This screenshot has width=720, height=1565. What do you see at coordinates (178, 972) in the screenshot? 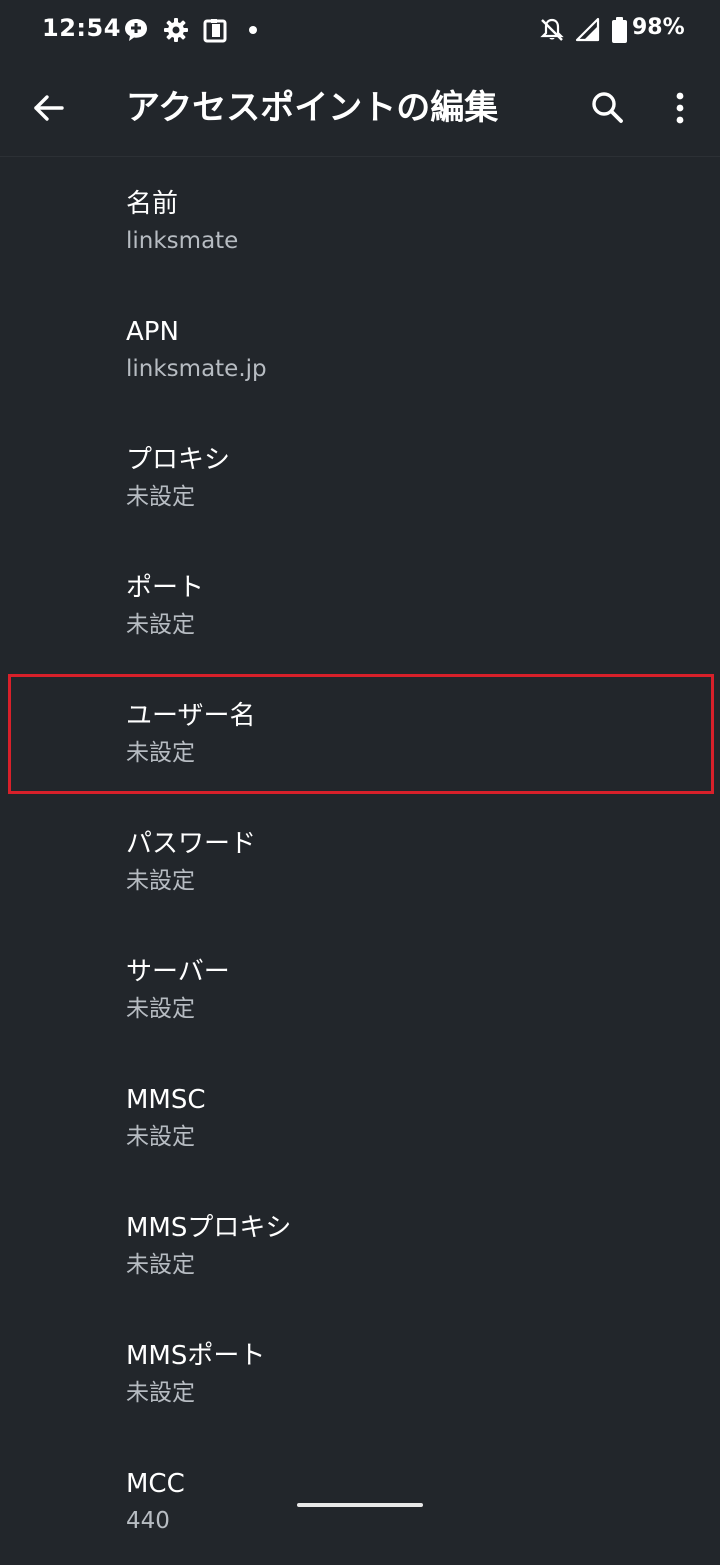
I see `setting-title: サーバー` at bounding box center [178, 972].